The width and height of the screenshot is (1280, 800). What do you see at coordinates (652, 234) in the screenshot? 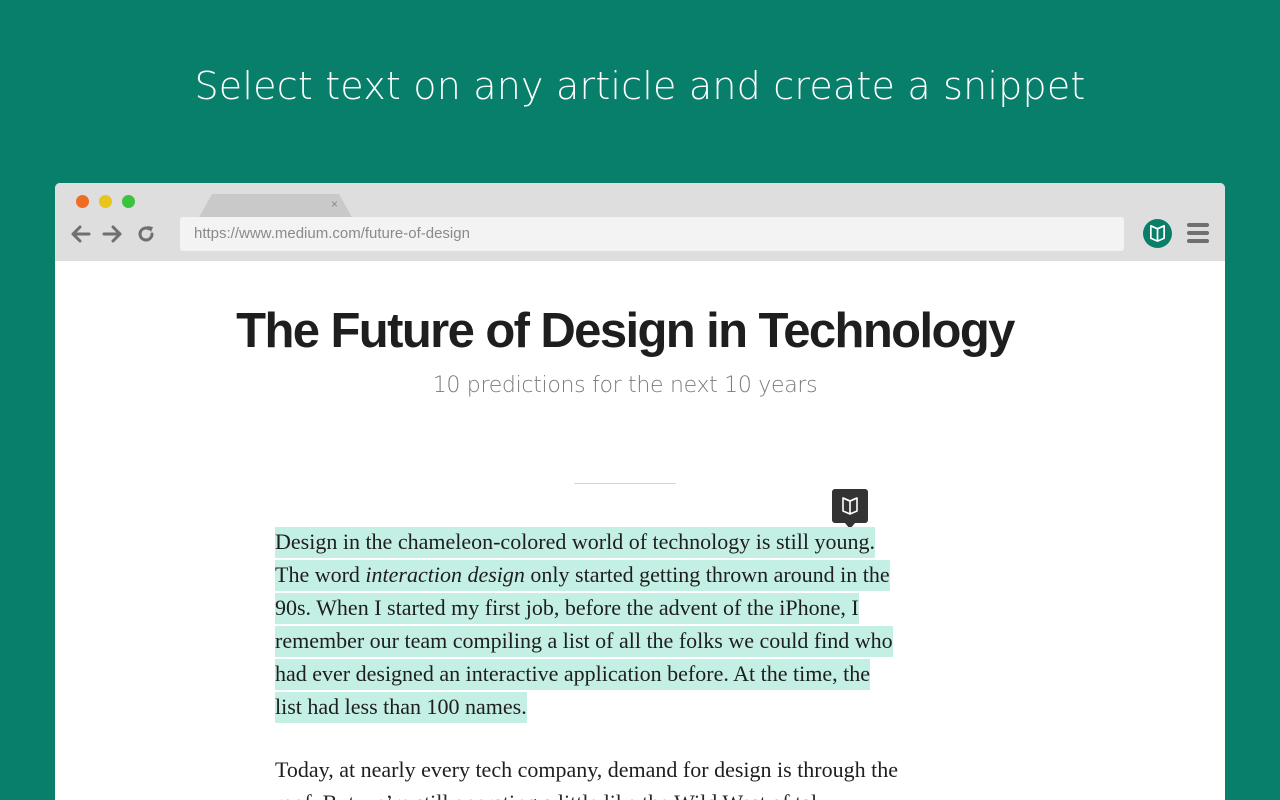
I see `address-bar: https://www.medium.com/future-of-design` at bounding box center [652, 234].